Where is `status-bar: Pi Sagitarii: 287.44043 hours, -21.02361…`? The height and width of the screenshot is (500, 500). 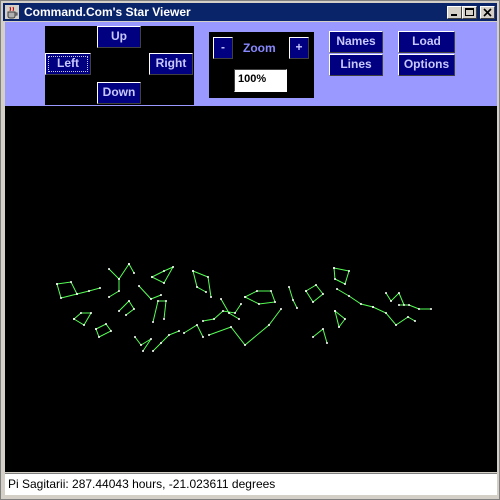
status-bar: Pi Sagitarii: 287.44043 hours, -21.02361… is located at coordinates (251, 484).